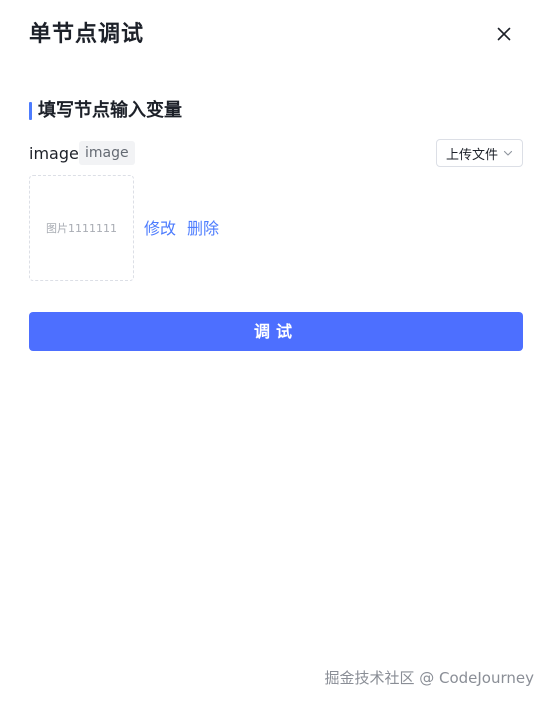 This screenshot has height=706, width=552. What do you see at coordinates (30, 111) in the screenshot?
I see `section-accent-bar` at bounding box center [30, 111].